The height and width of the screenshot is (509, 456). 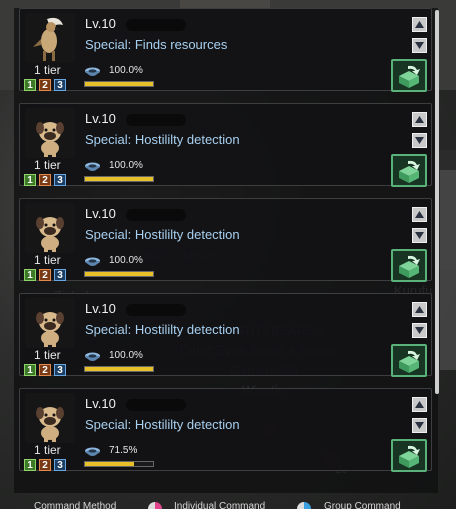 I want to click on group-command-icon, so click(x=304, y=505).